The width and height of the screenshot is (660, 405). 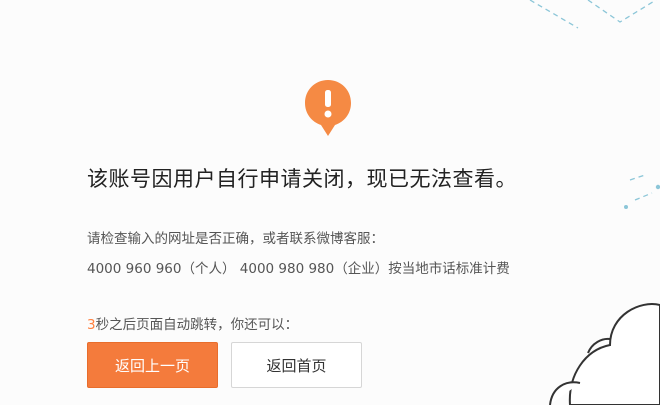 I want to click on redirect-notice: 3秒之后页面自动跳转，你还可以：, so click(x=192, y=323).